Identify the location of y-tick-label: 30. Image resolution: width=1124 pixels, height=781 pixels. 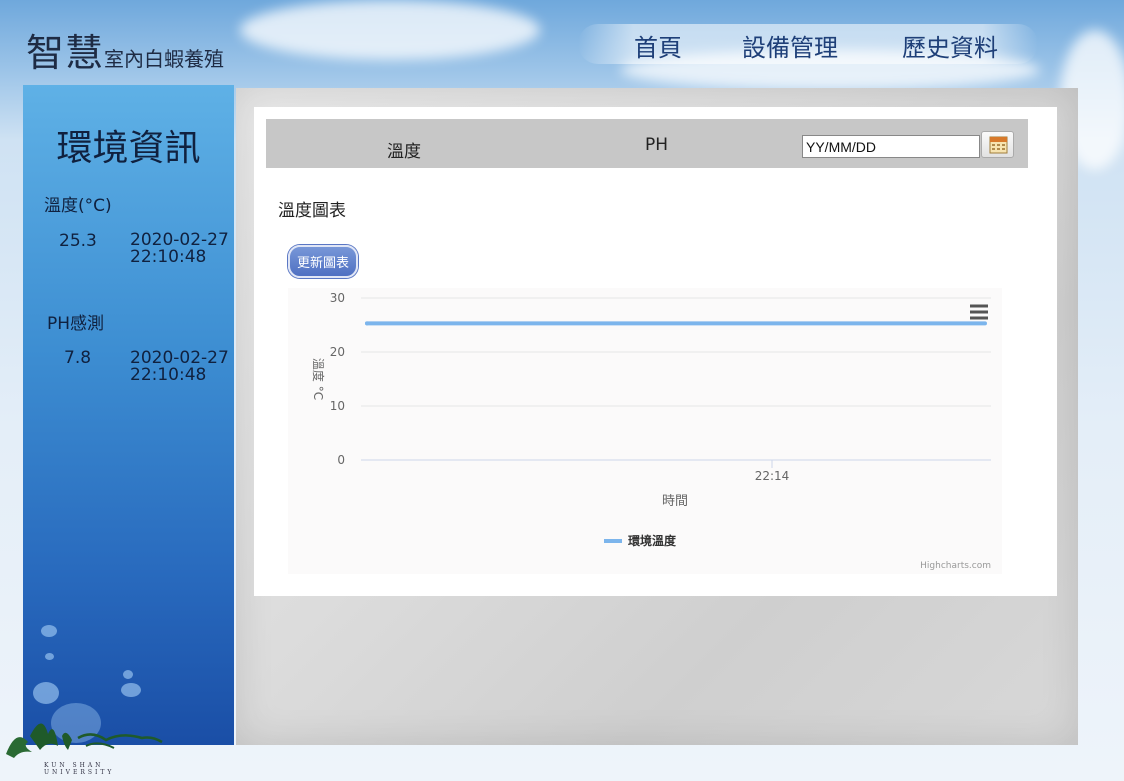
(337, 298).